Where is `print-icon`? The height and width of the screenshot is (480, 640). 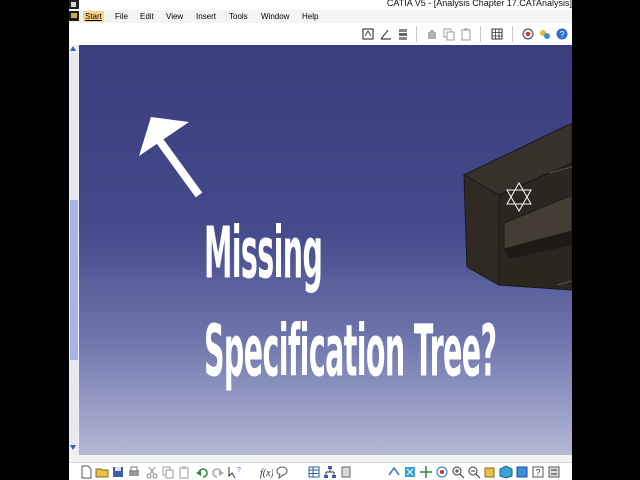 print-icon is located at coordinates (134, 472).